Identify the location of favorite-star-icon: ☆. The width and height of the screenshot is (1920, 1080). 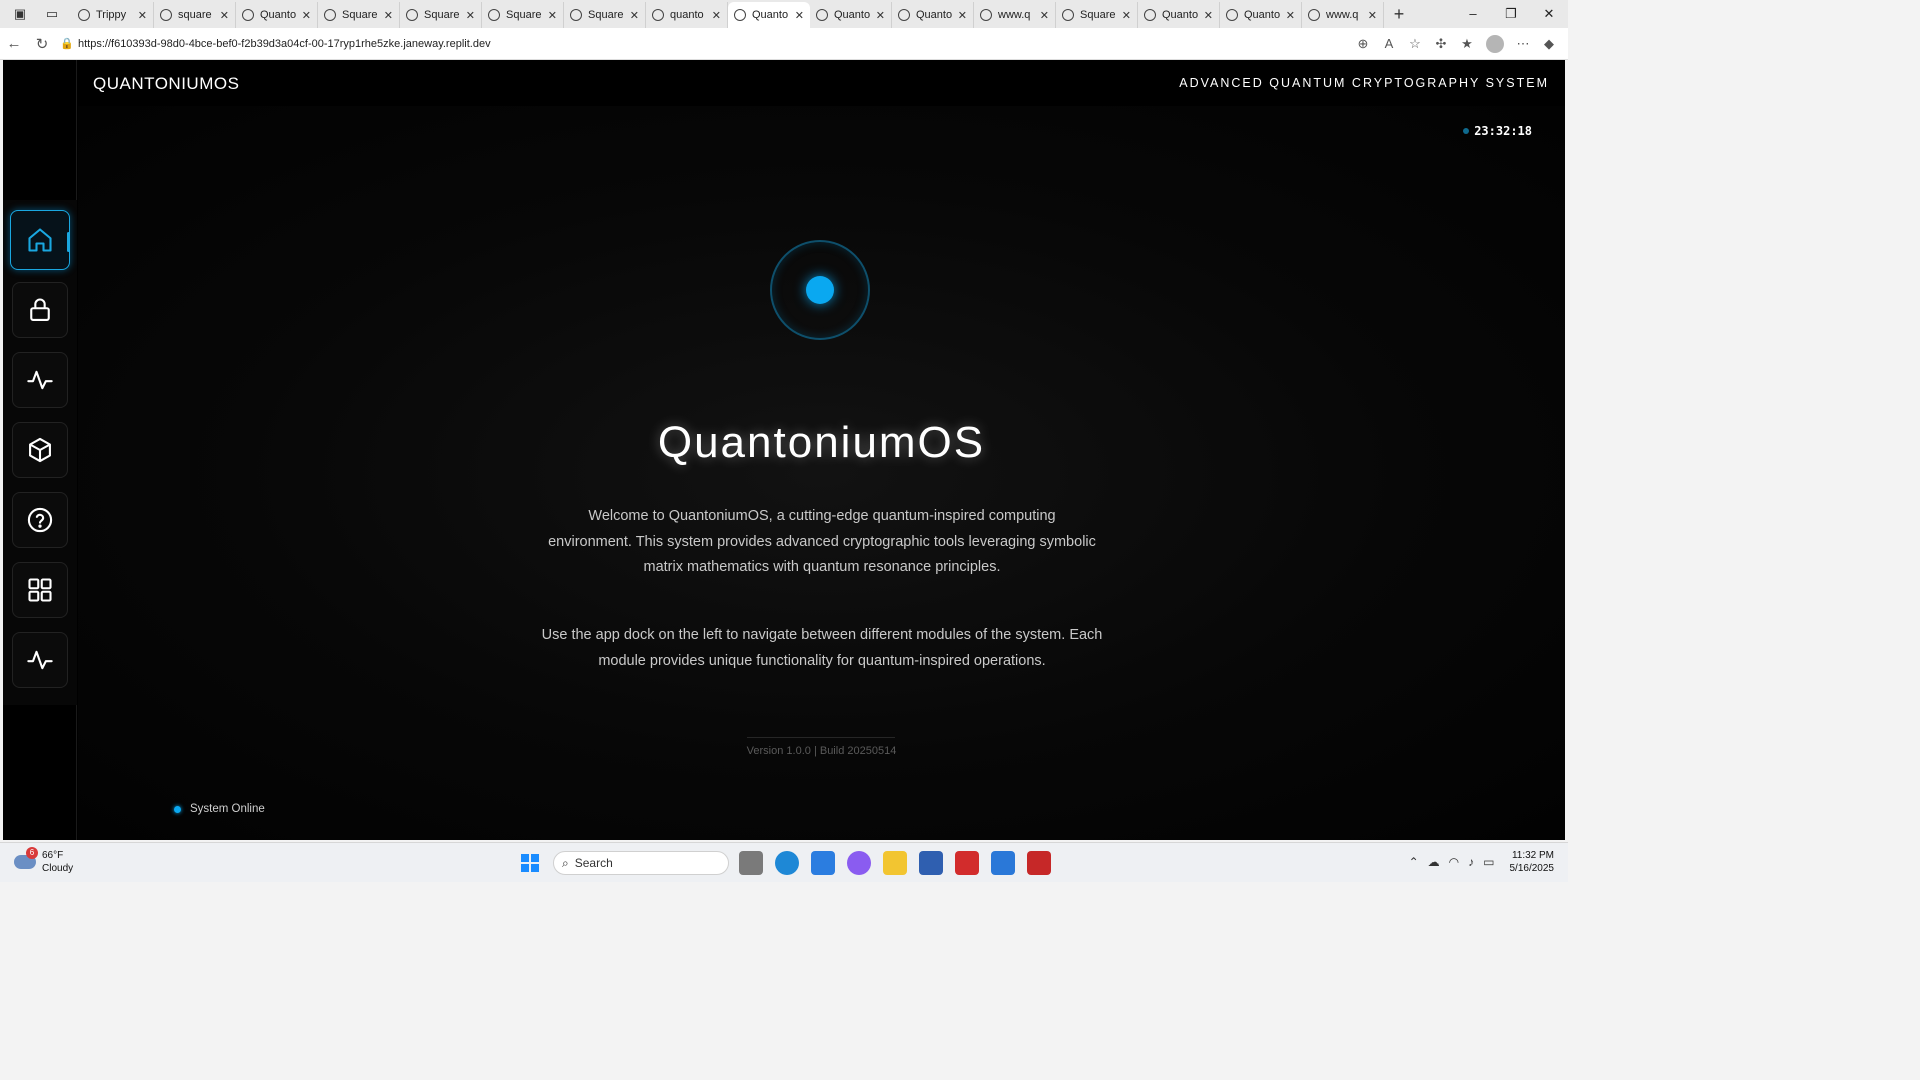
(1415, 44).